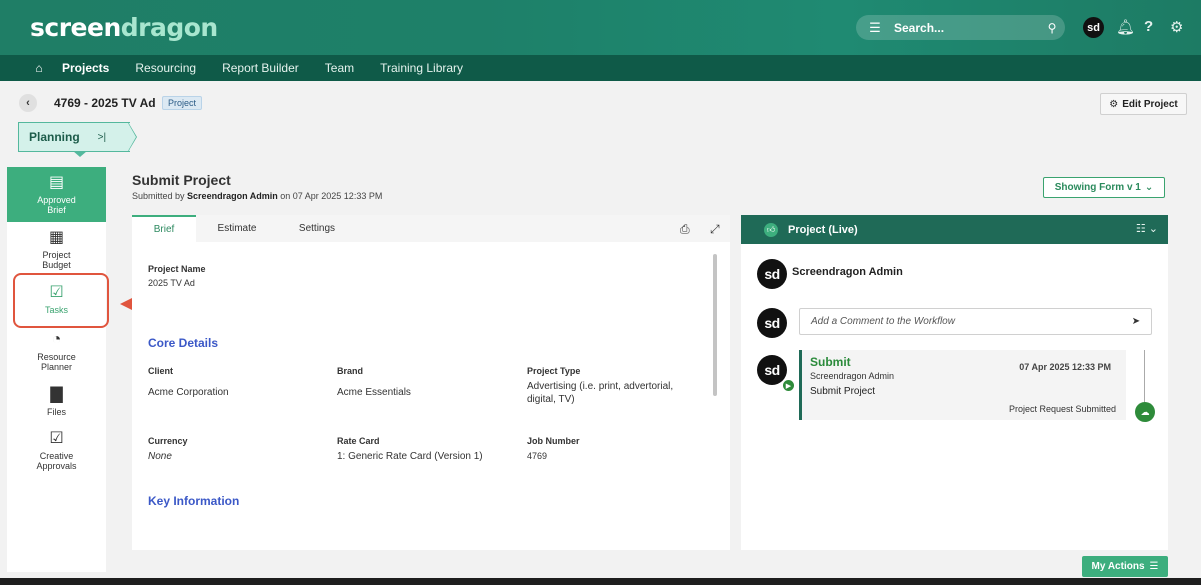  Describe the element at coordinates (1136, 321) in the screenshot. I see `send-icon: ➤` at that location.